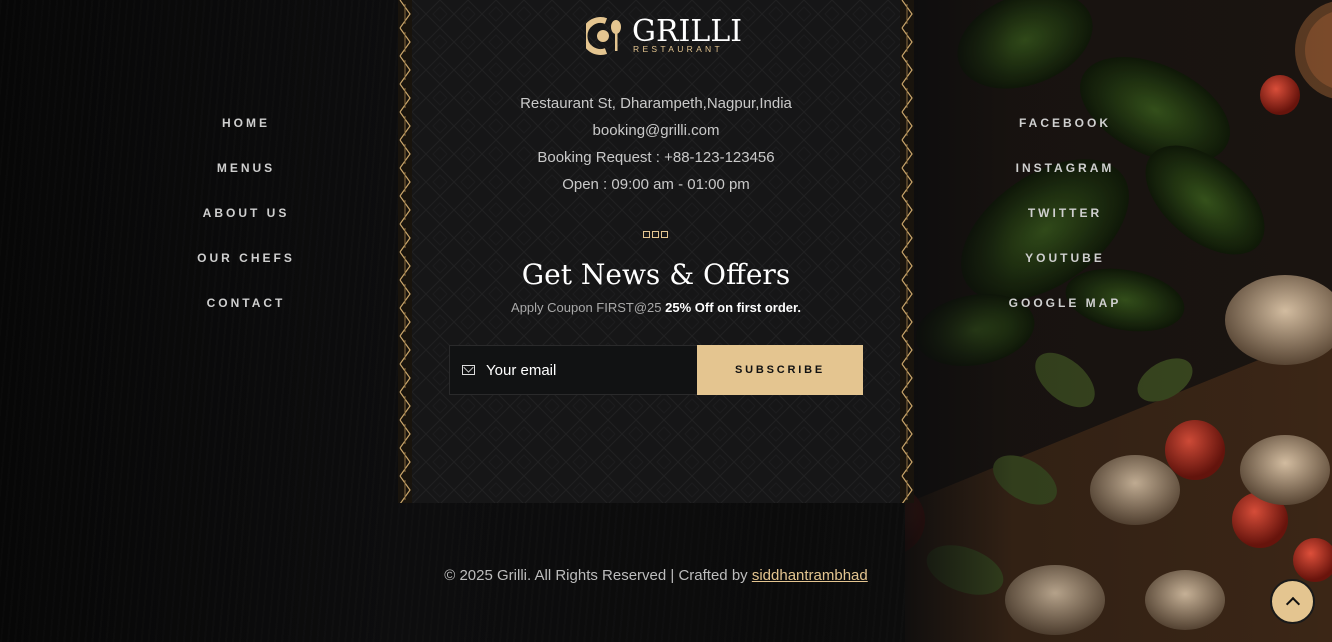 This screenshot has width=1332, height=642. What do you see at coordinates (656, 103) in the screenshot?
I see `address-text: Restaurant St, Dharampeth,Nagpur,India` at bounding box center [656, 103].